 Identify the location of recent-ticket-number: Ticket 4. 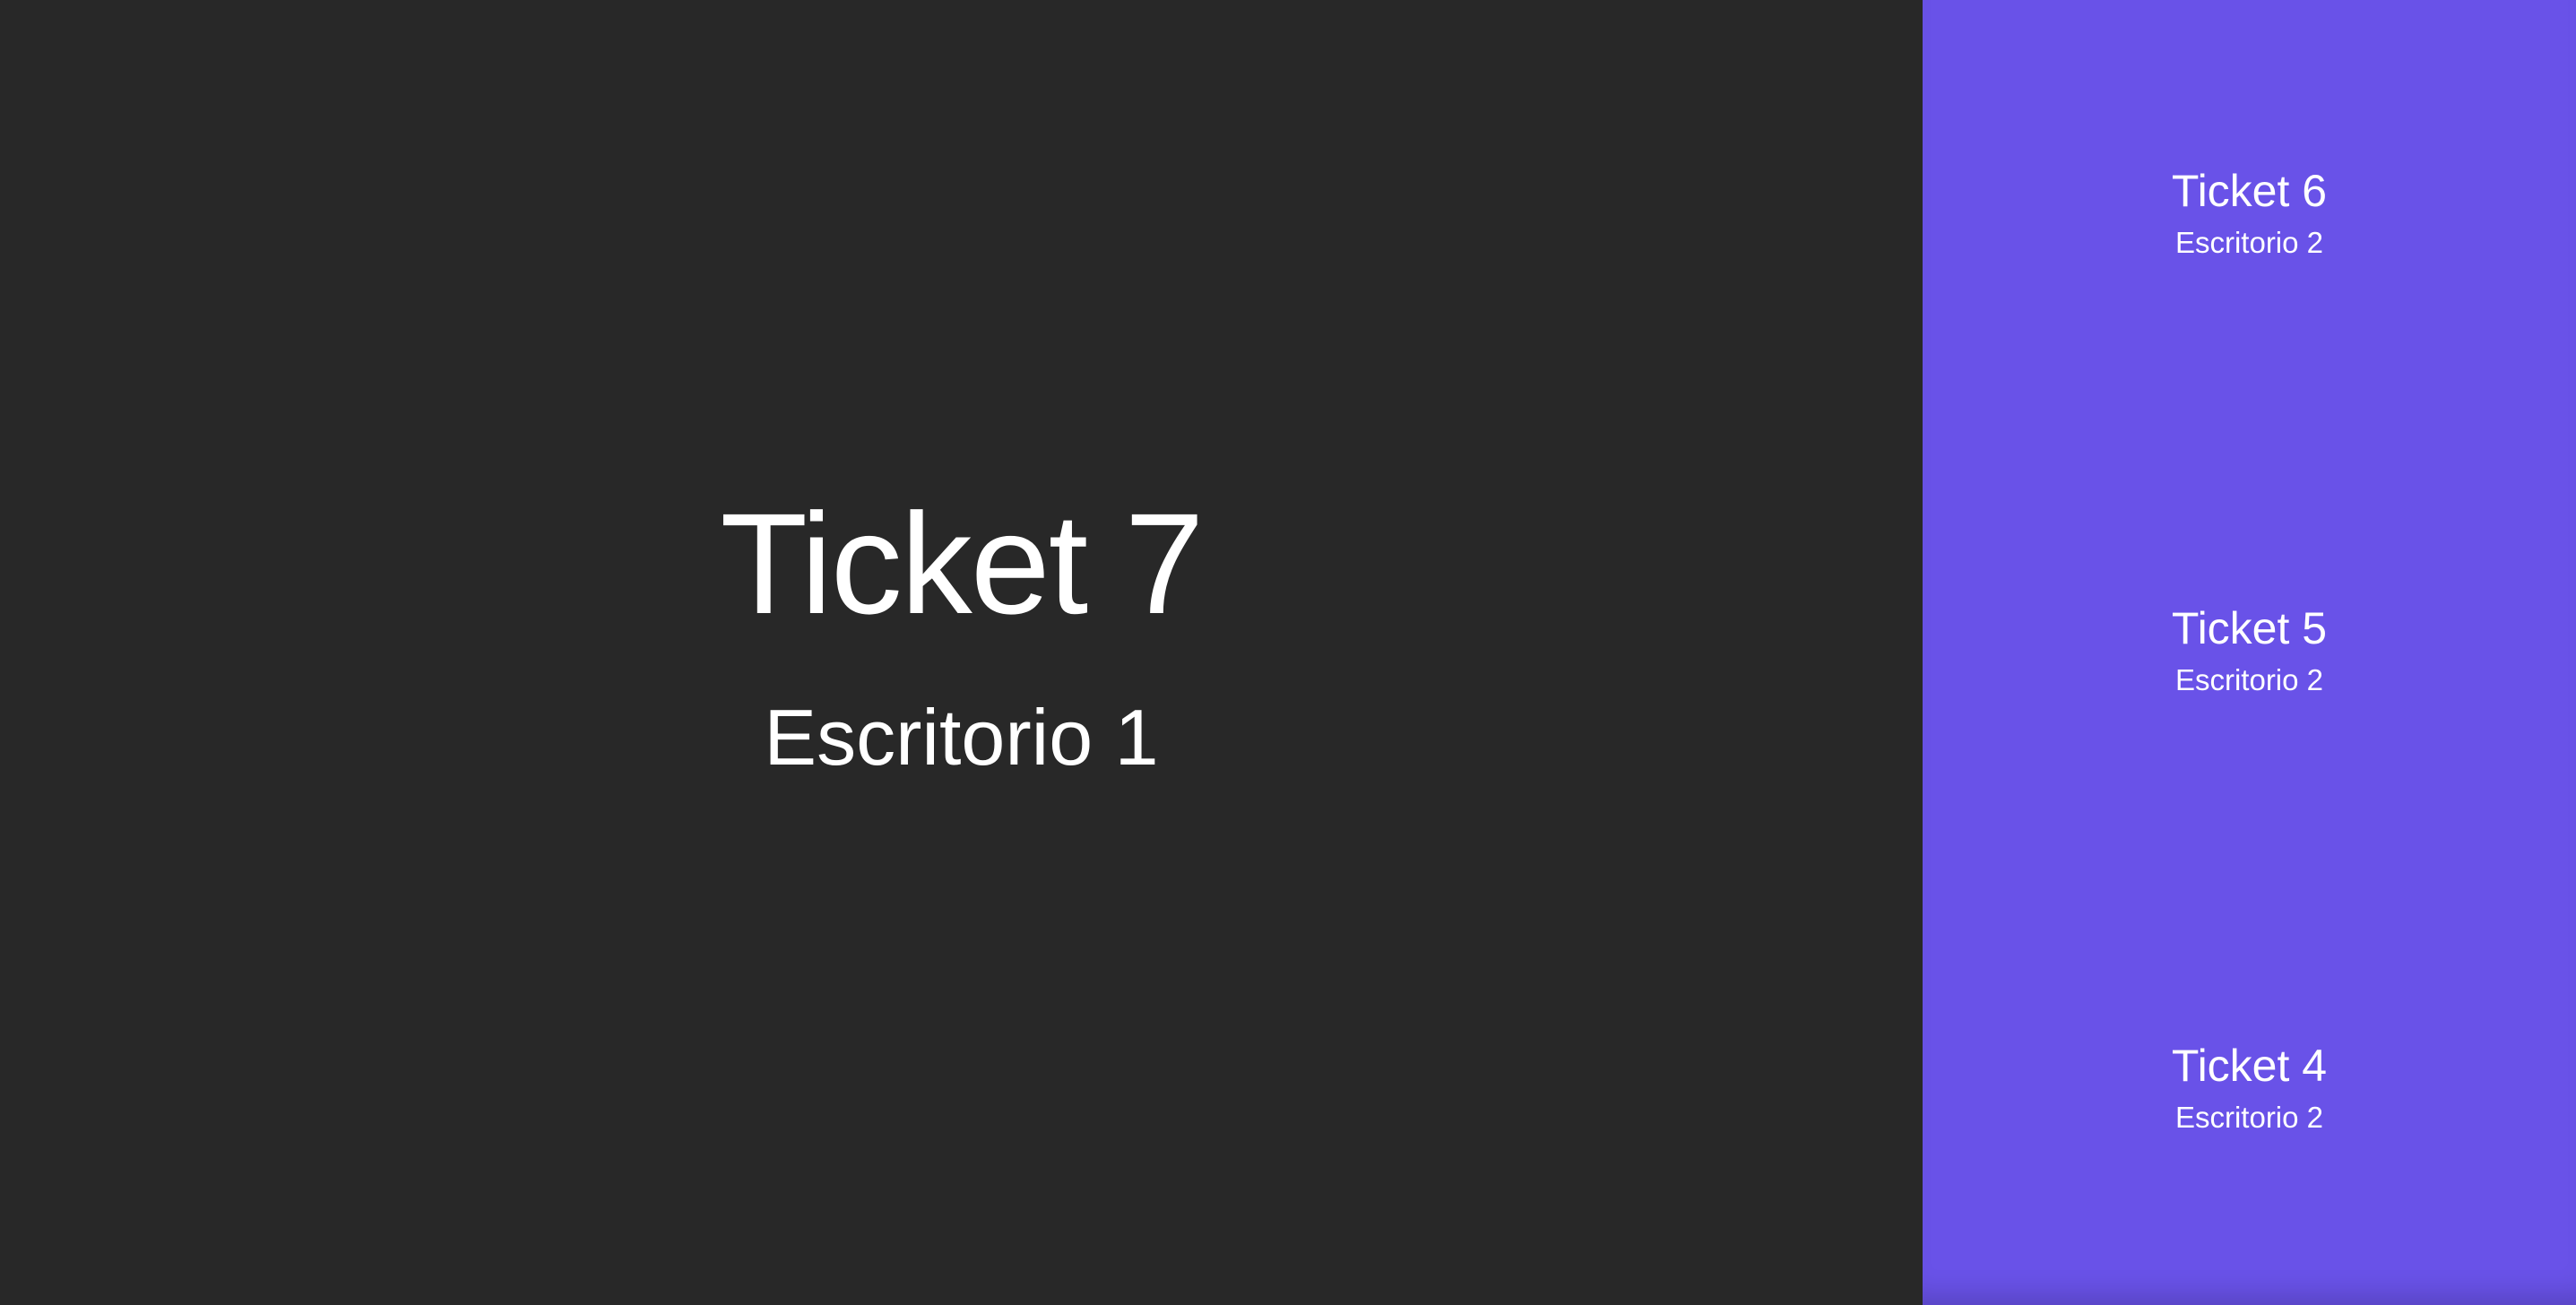
(2249, 1066).